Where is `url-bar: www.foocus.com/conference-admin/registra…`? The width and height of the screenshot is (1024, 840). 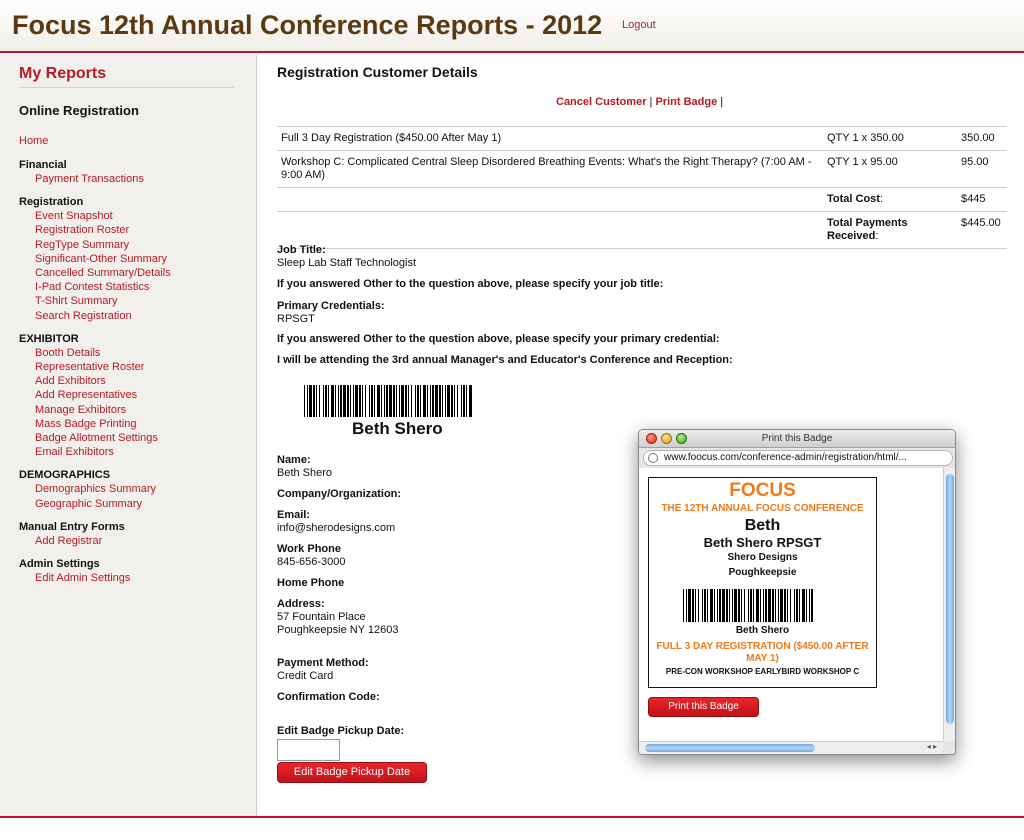 url-bar: www.foocus.com/conference-admin/registra… is located at coordinates (798, 458).